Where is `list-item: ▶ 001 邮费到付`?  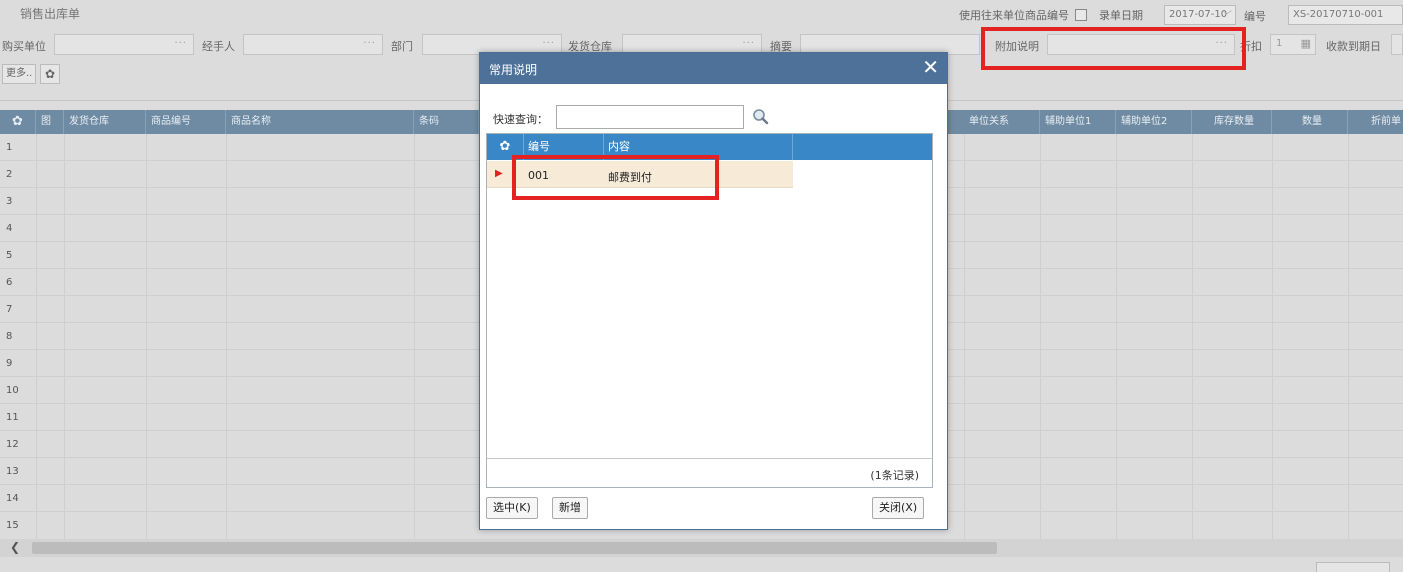
list-item: ▶ 001 邮费到付 is located at coordinates (640, 174).